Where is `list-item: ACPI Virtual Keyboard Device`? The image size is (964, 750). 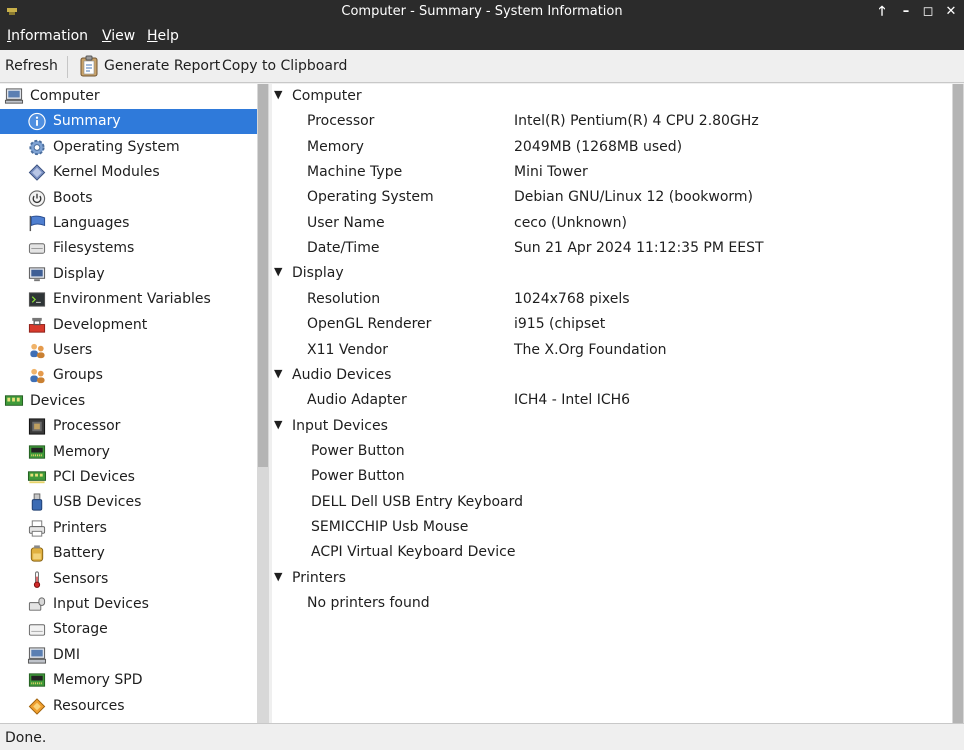
list-item: ACPI Virtual Keyboard Device is located at coordinates (612, 552).